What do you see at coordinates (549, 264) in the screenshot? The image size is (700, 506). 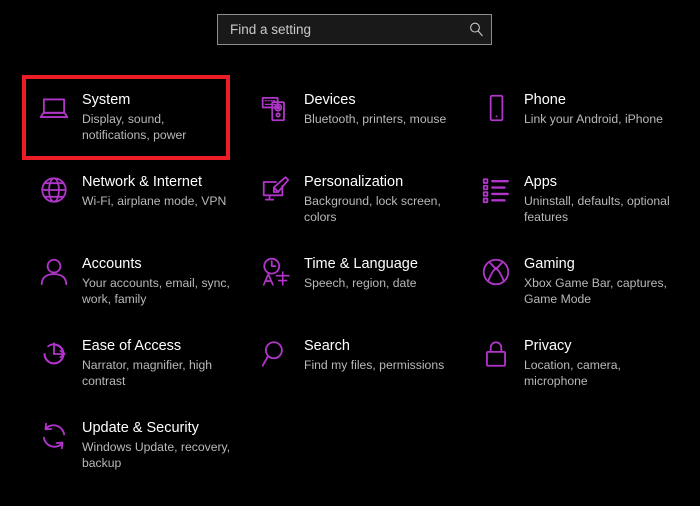 I see `tile-title: Gaming` at bounding box center [549, 264].